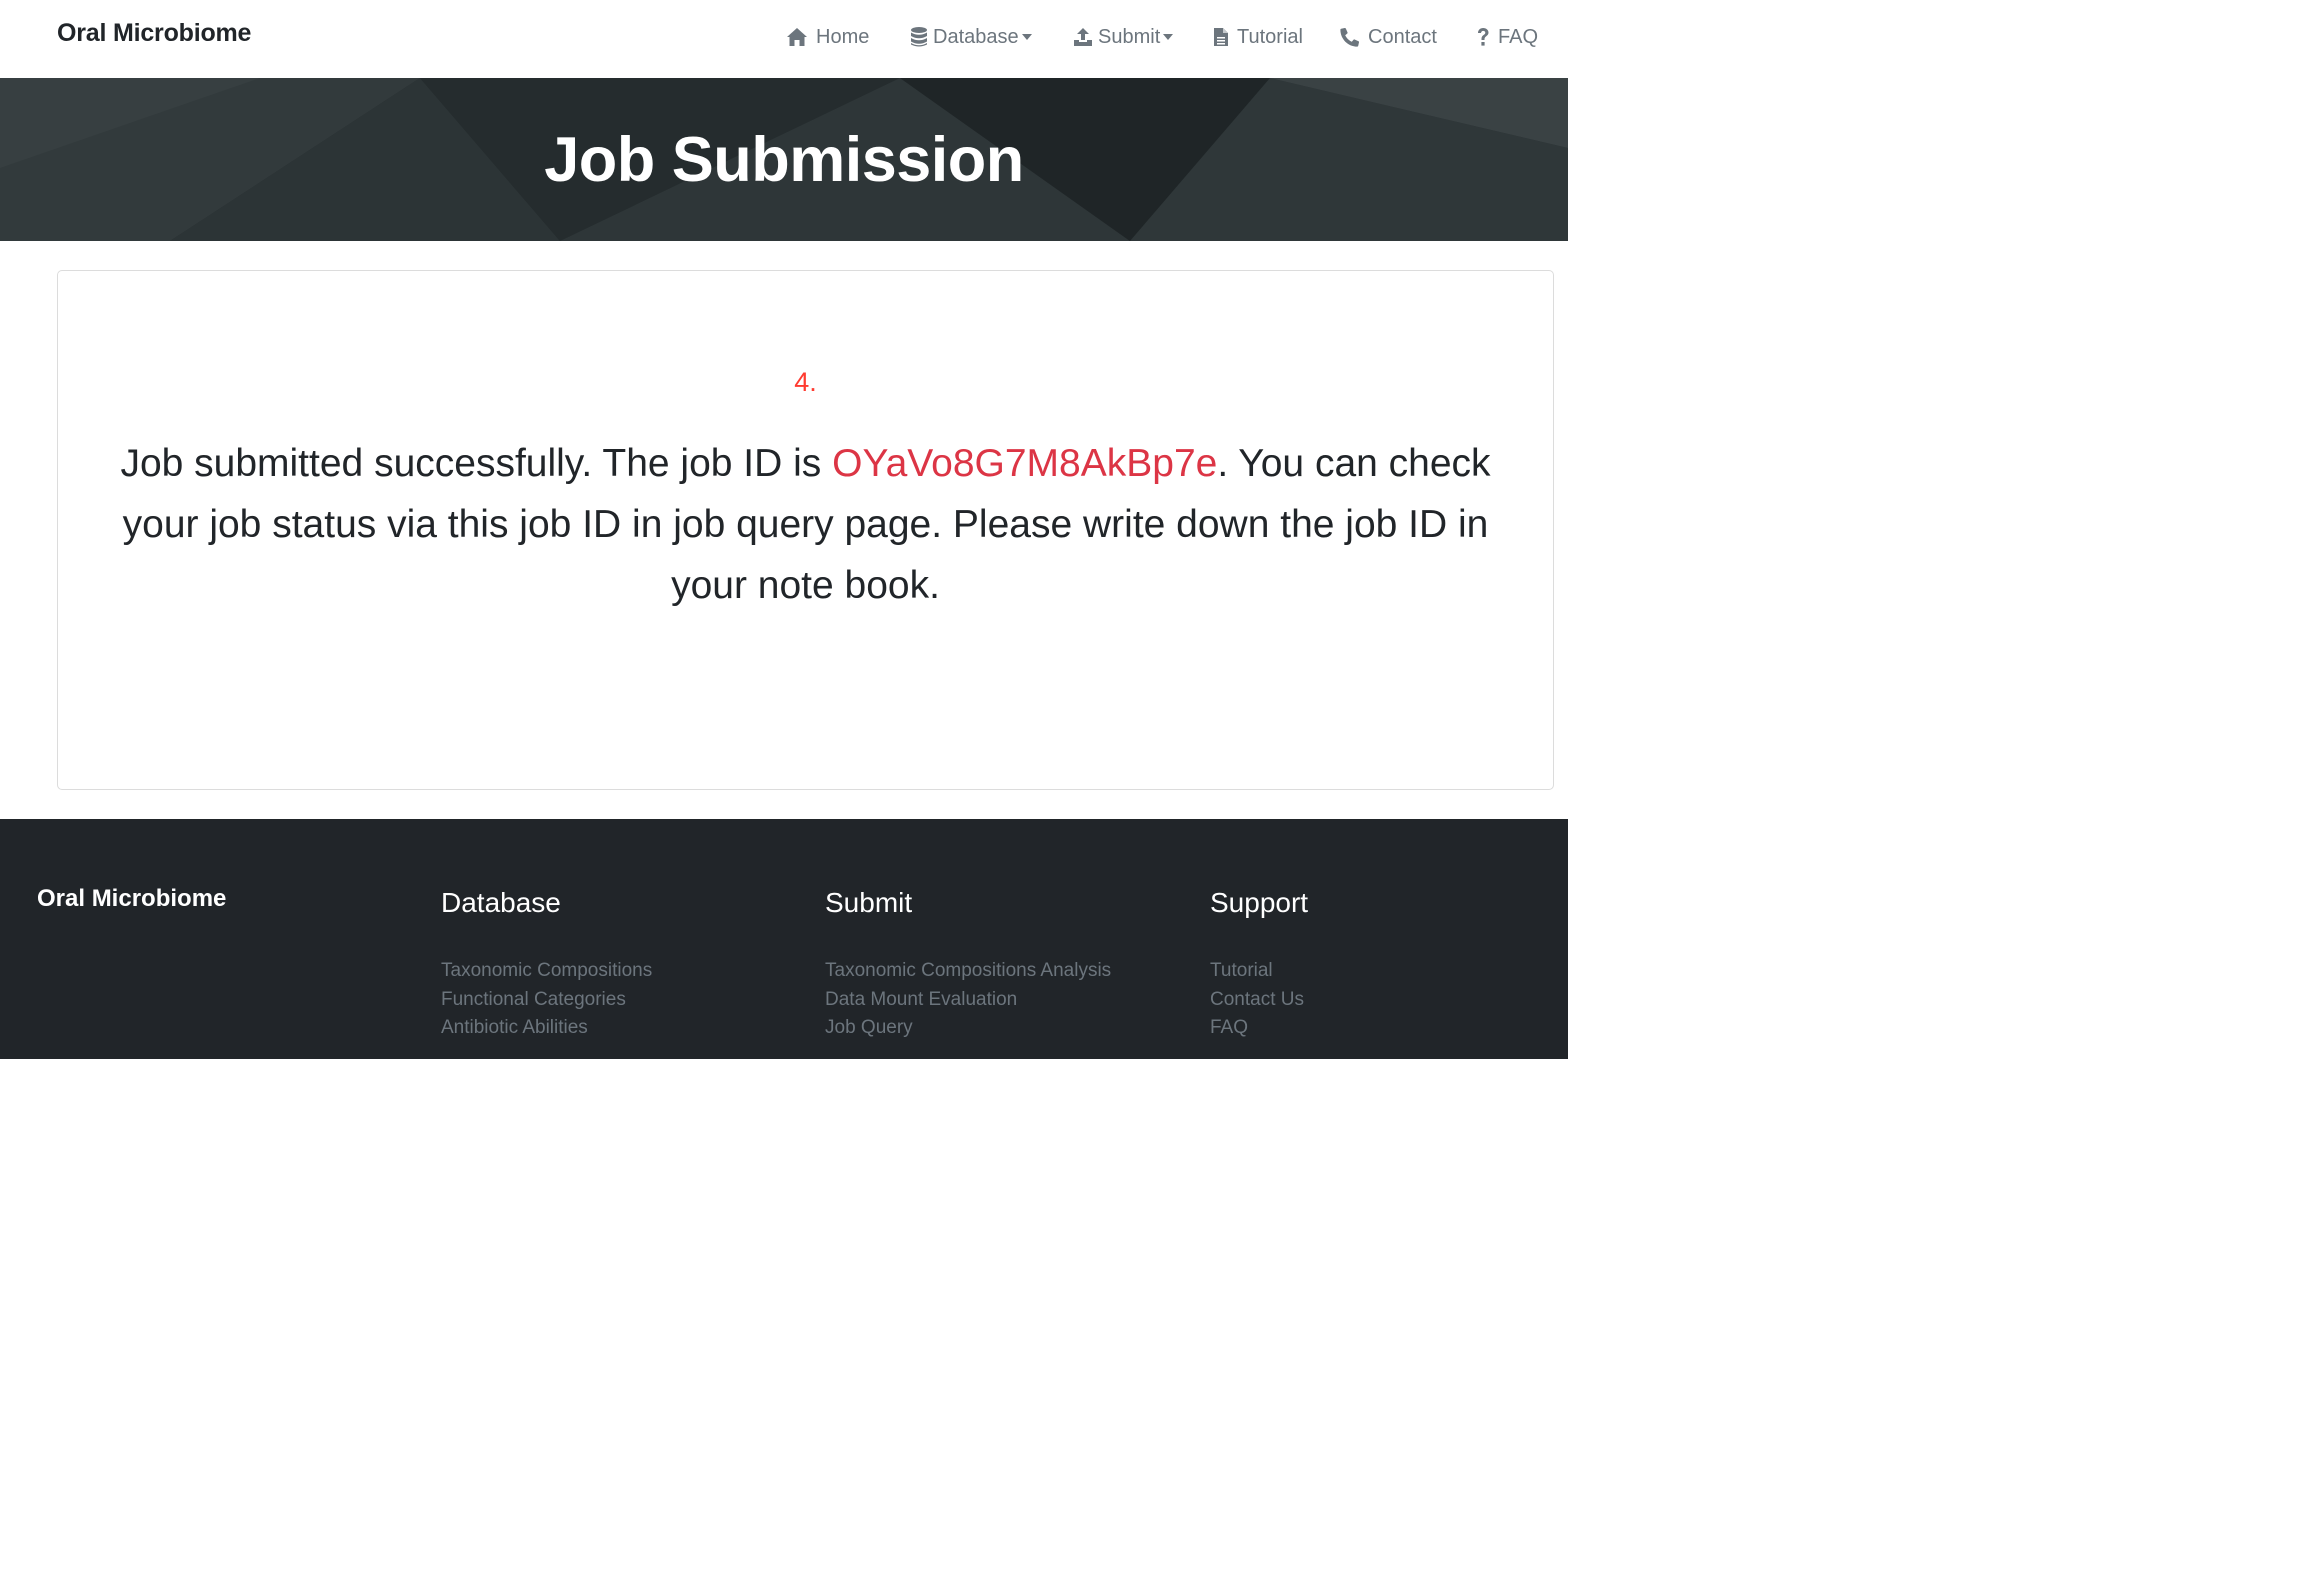  Describe the element at coordinates (1083, 37) in the screenshot. I see `upload-icon` at that location.